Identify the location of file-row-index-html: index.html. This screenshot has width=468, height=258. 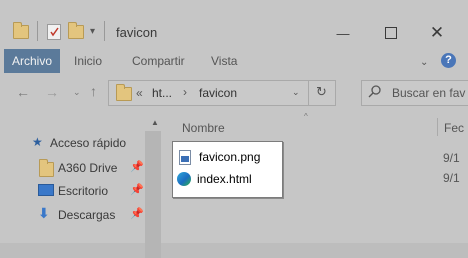
(214, 179).